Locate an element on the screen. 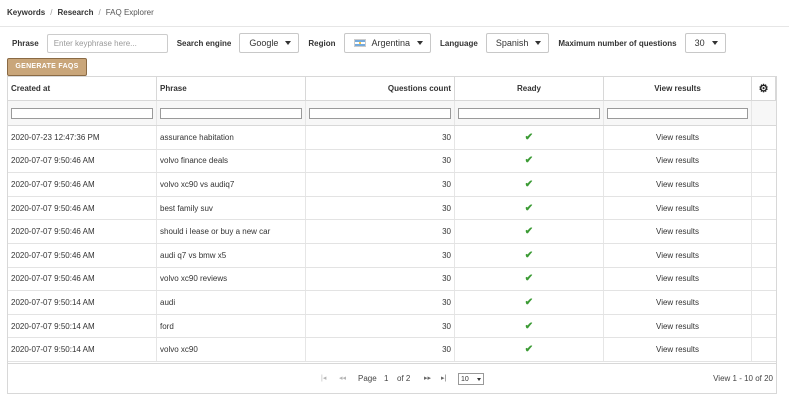 Image resolution: width=789 pixels, height=404 pixels. table-filter-row is located at coordinates (392, 113).